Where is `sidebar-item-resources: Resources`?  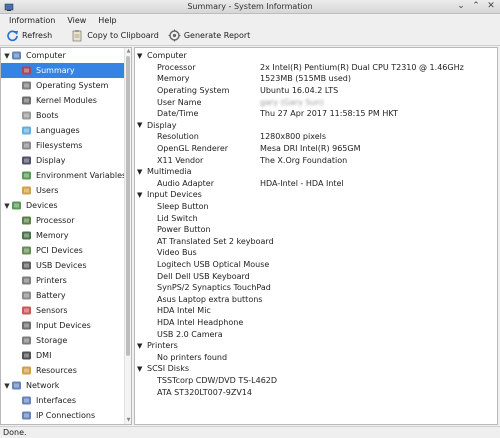
sidebar-item-resources: Resources is located at coordinates (66, 370).